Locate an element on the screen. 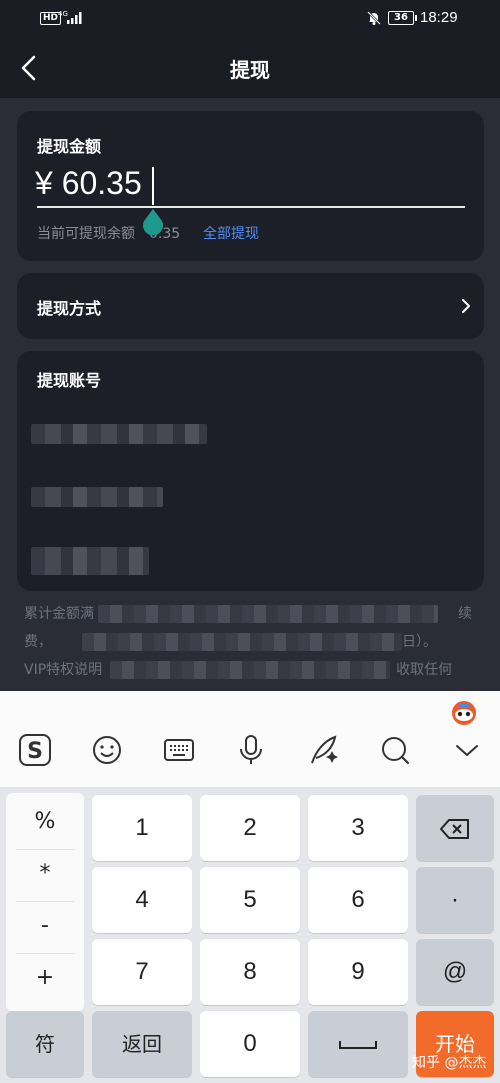  key-6: 6 is located at coordinates (358, 900).